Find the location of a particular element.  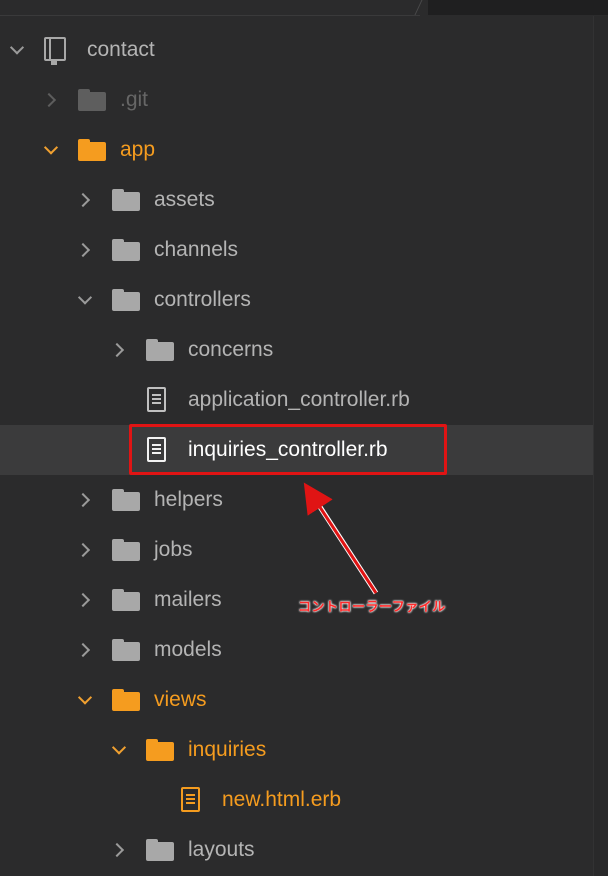

tree-item-application-controller: application_controller.rb is located at coordinates (297, 400).